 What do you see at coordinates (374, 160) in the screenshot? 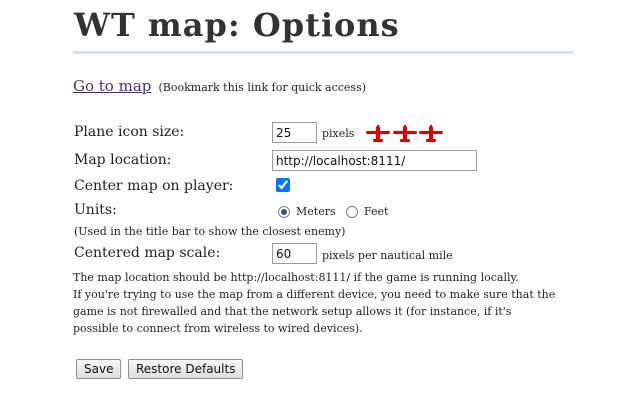
I see `map-location-input` at bounding box center [374, 160].